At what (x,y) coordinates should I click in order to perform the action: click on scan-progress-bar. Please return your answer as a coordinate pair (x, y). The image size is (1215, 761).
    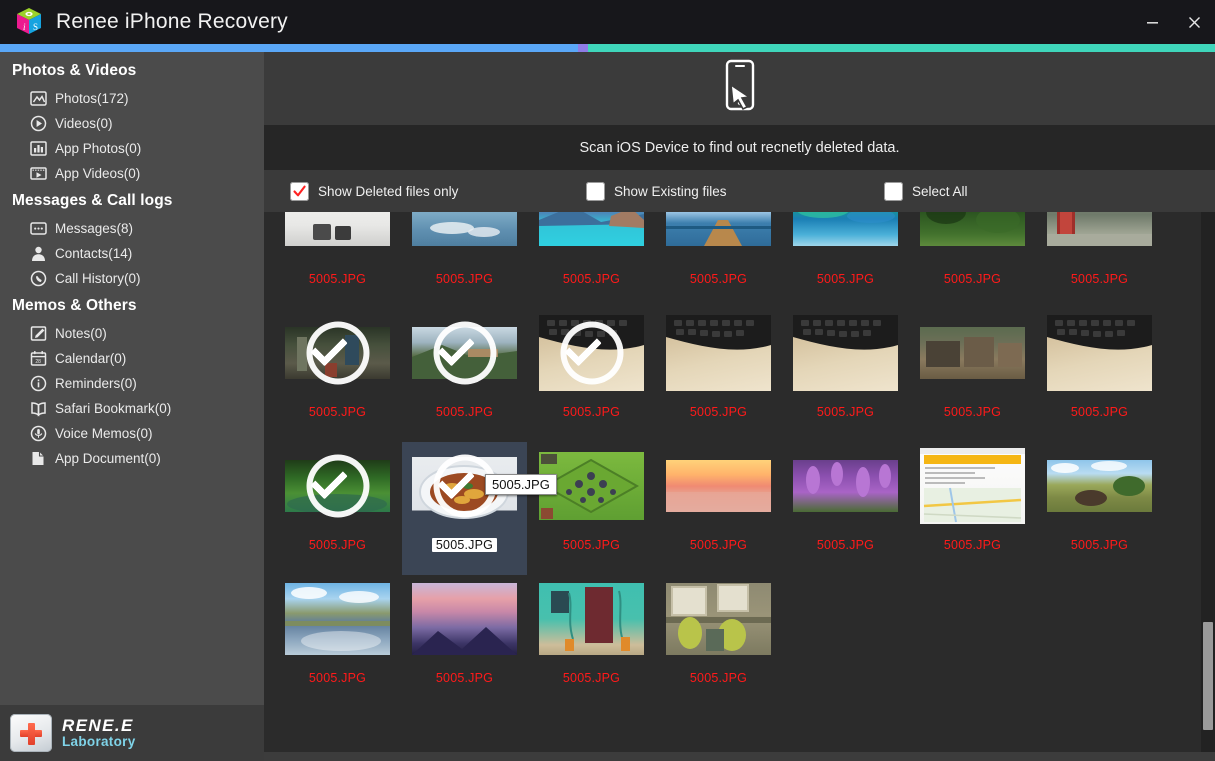
    Looking at the image, I should click on (607, 48).